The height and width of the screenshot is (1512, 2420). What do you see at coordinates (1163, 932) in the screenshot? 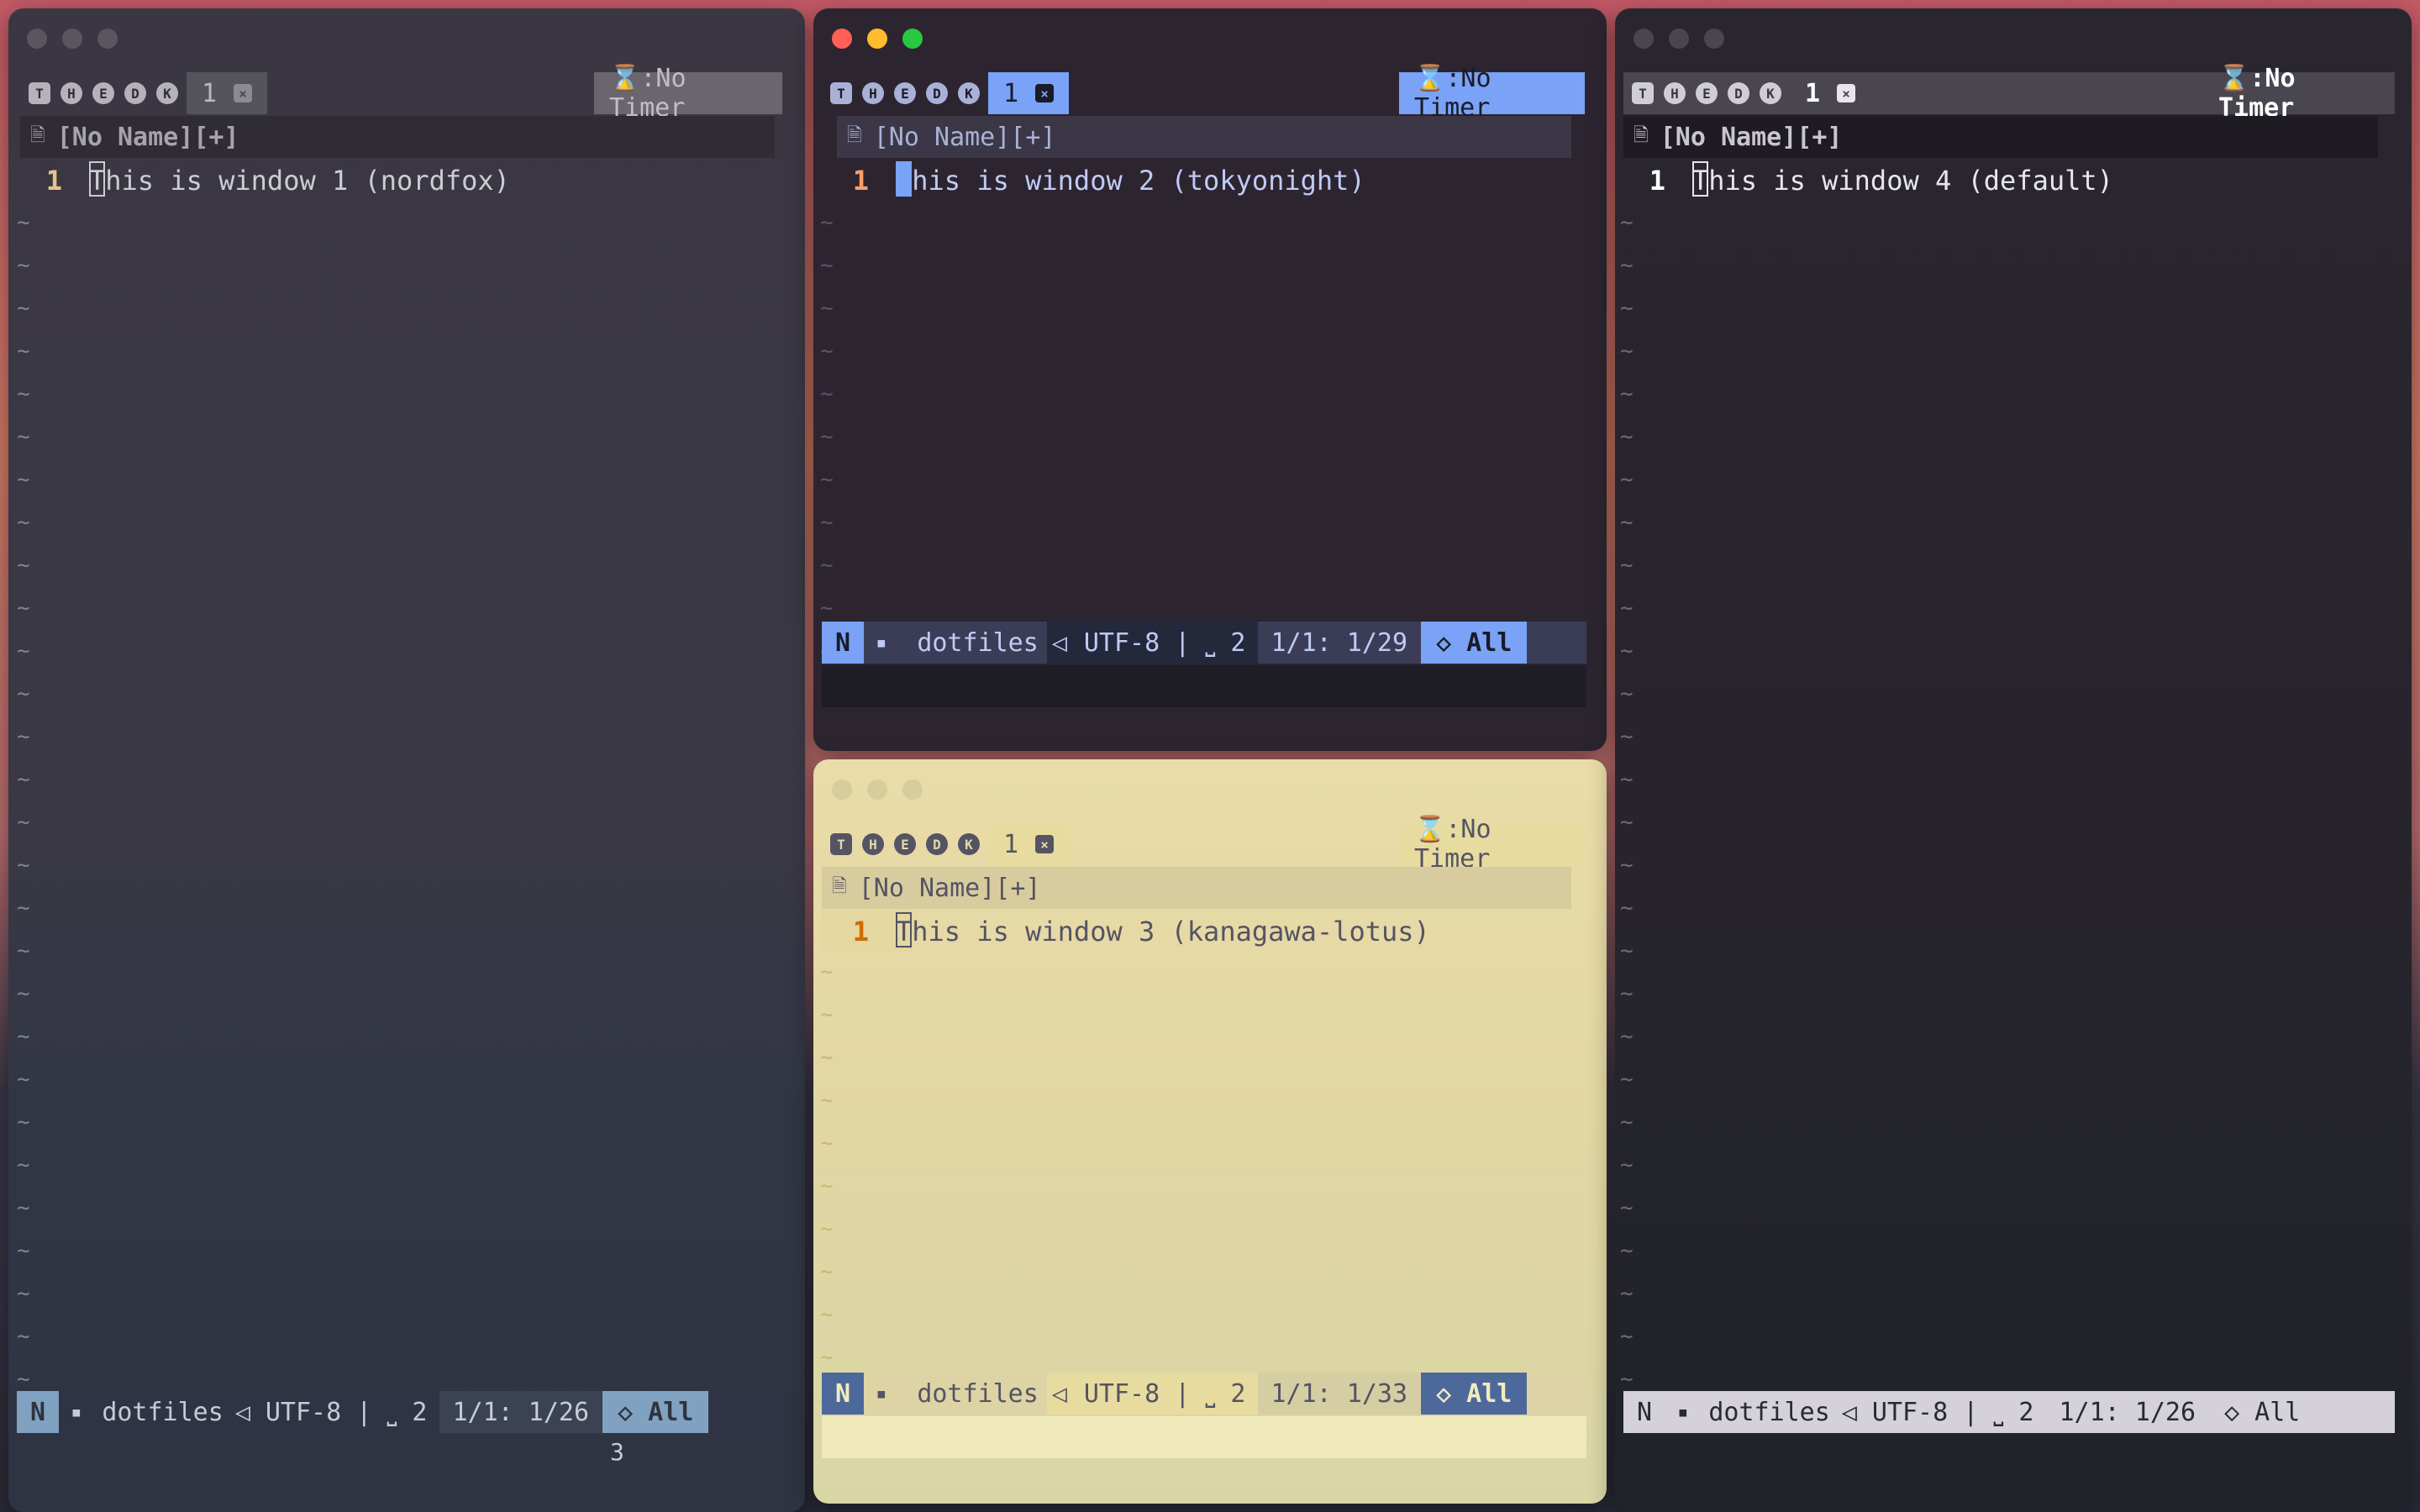
I see `buffer-text: This is window 3 (kanagawa-lotus)` at bounding box center [1163, 932].